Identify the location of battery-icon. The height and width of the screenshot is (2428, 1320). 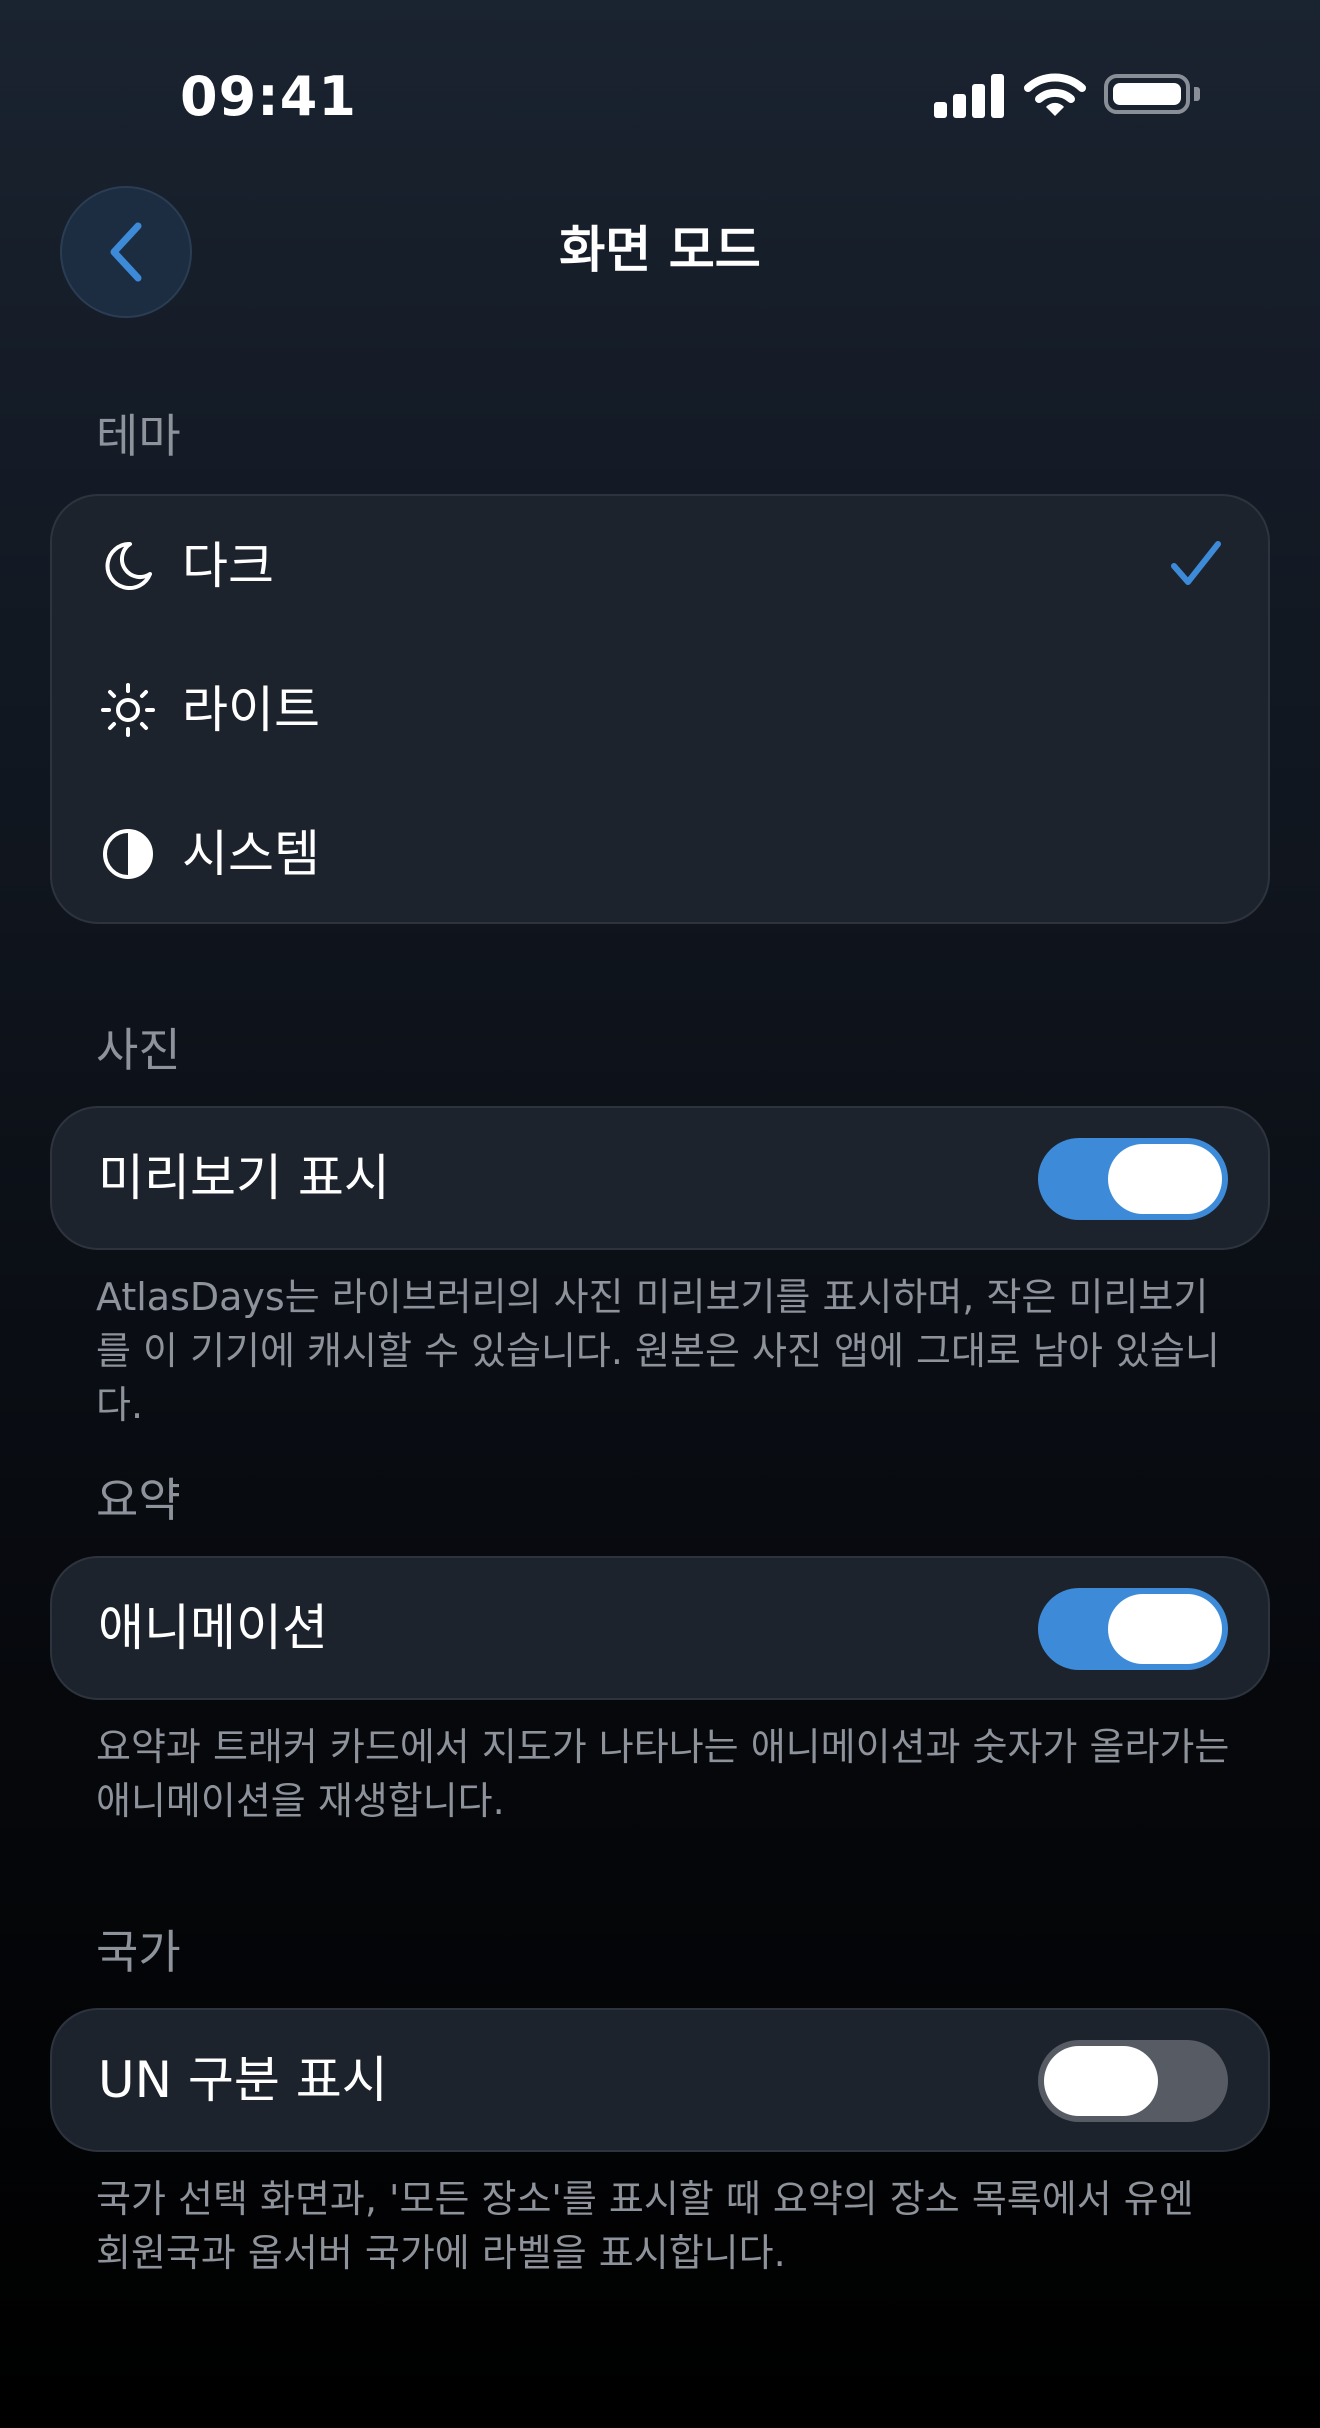
(1147, 94).